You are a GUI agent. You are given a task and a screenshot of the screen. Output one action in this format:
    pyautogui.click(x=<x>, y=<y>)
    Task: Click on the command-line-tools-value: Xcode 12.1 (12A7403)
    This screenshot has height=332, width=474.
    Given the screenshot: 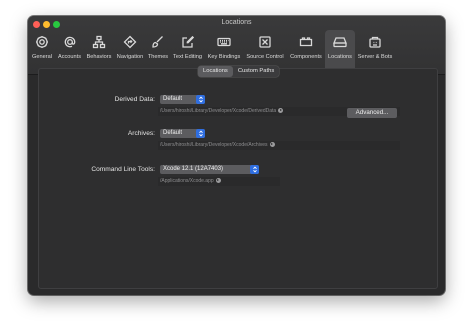 What is the action you would take?
    pyautogui.click(x=193, y=169)
    